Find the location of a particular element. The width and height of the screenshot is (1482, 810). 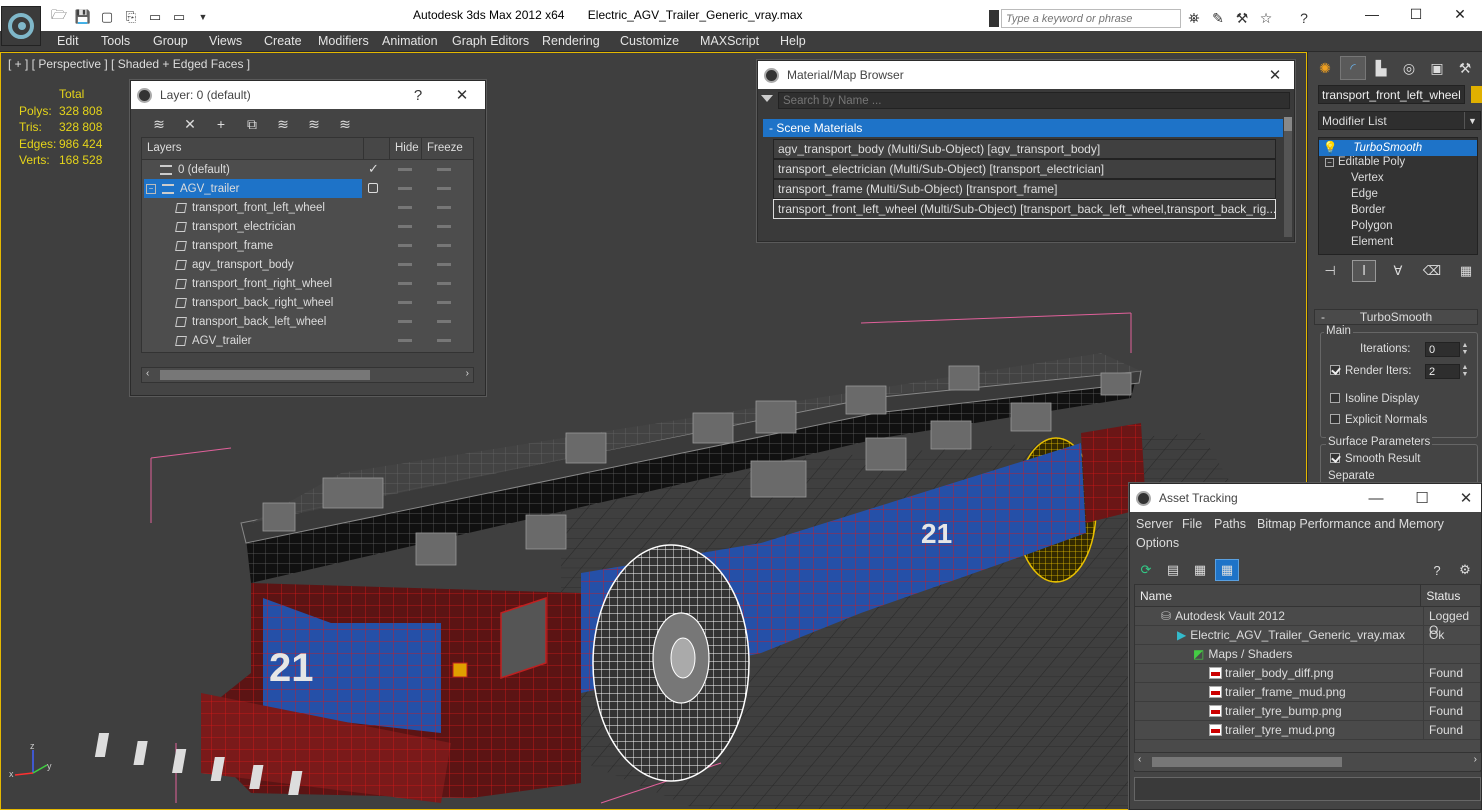

stack-subobject-vertex: Vertex is located at coordinates (1398, 180).